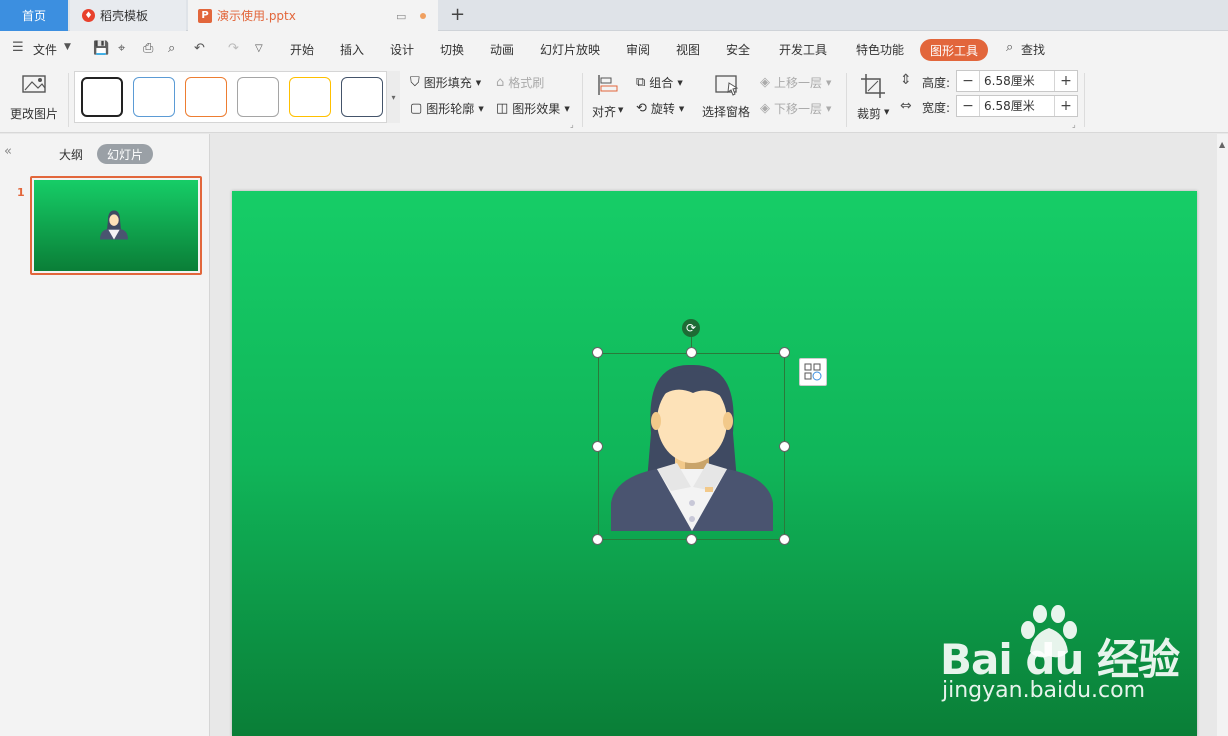  Describe the element at coordinates (393, 97) in the screenshot. I see `gallery-more-button: ▾` at that location.